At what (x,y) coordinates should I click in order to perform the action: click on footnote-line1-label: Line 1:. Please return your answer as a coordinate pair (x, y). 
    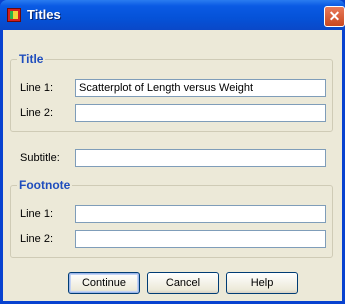
    Looking at the image, I should click on (37, 214).